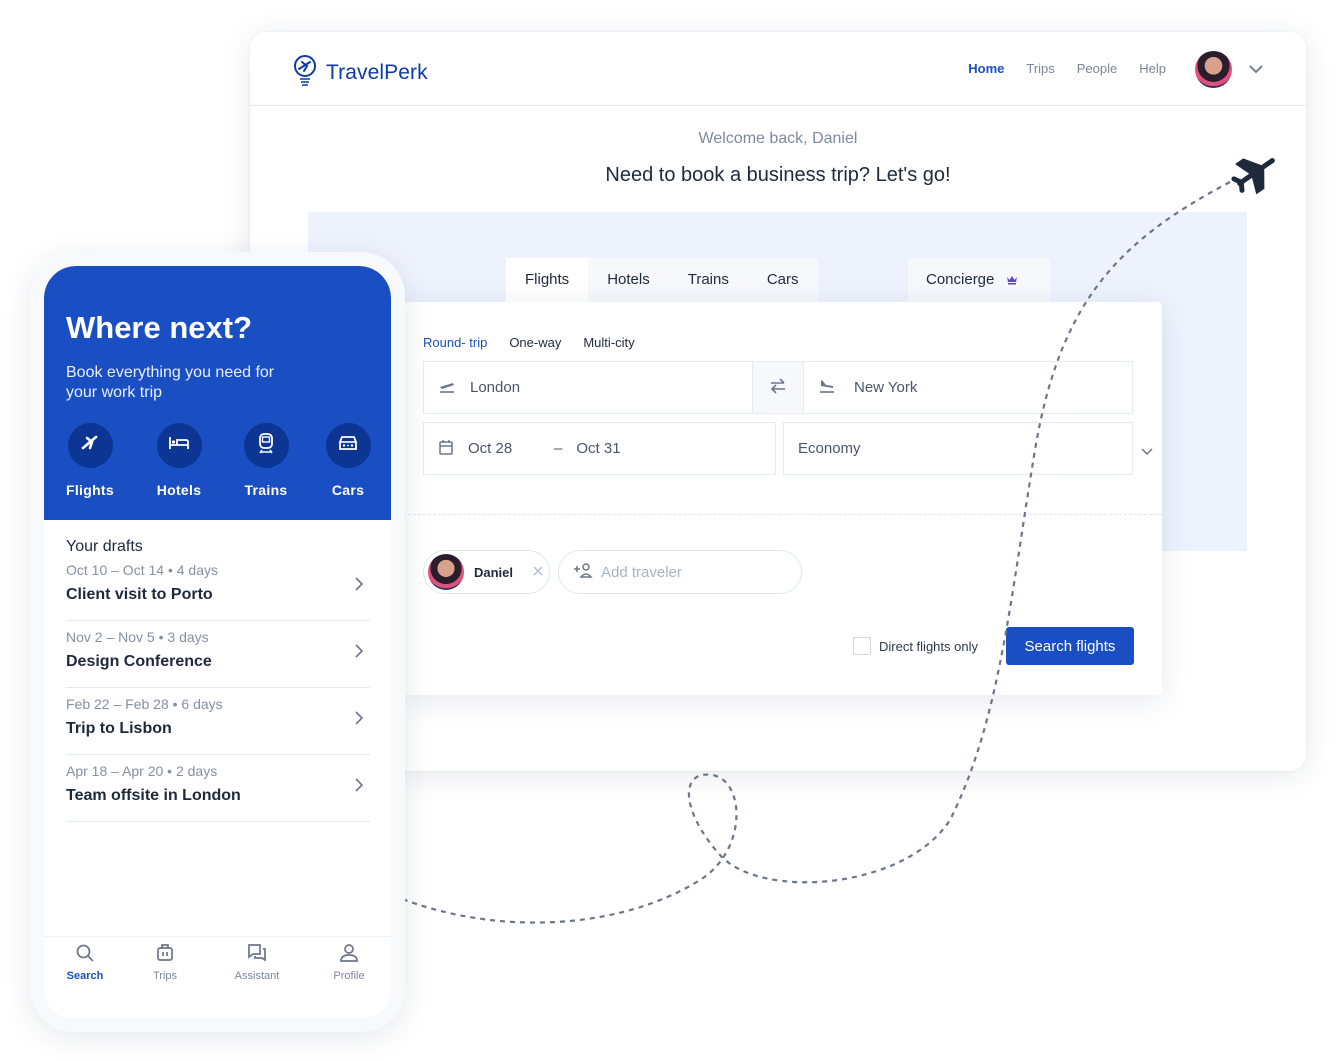 Image resolution: width=1336 pixels, height=1061 pixels. Describe the element at coordinates (257, 955) in the screenshot. I see `chat-icon` at that location.